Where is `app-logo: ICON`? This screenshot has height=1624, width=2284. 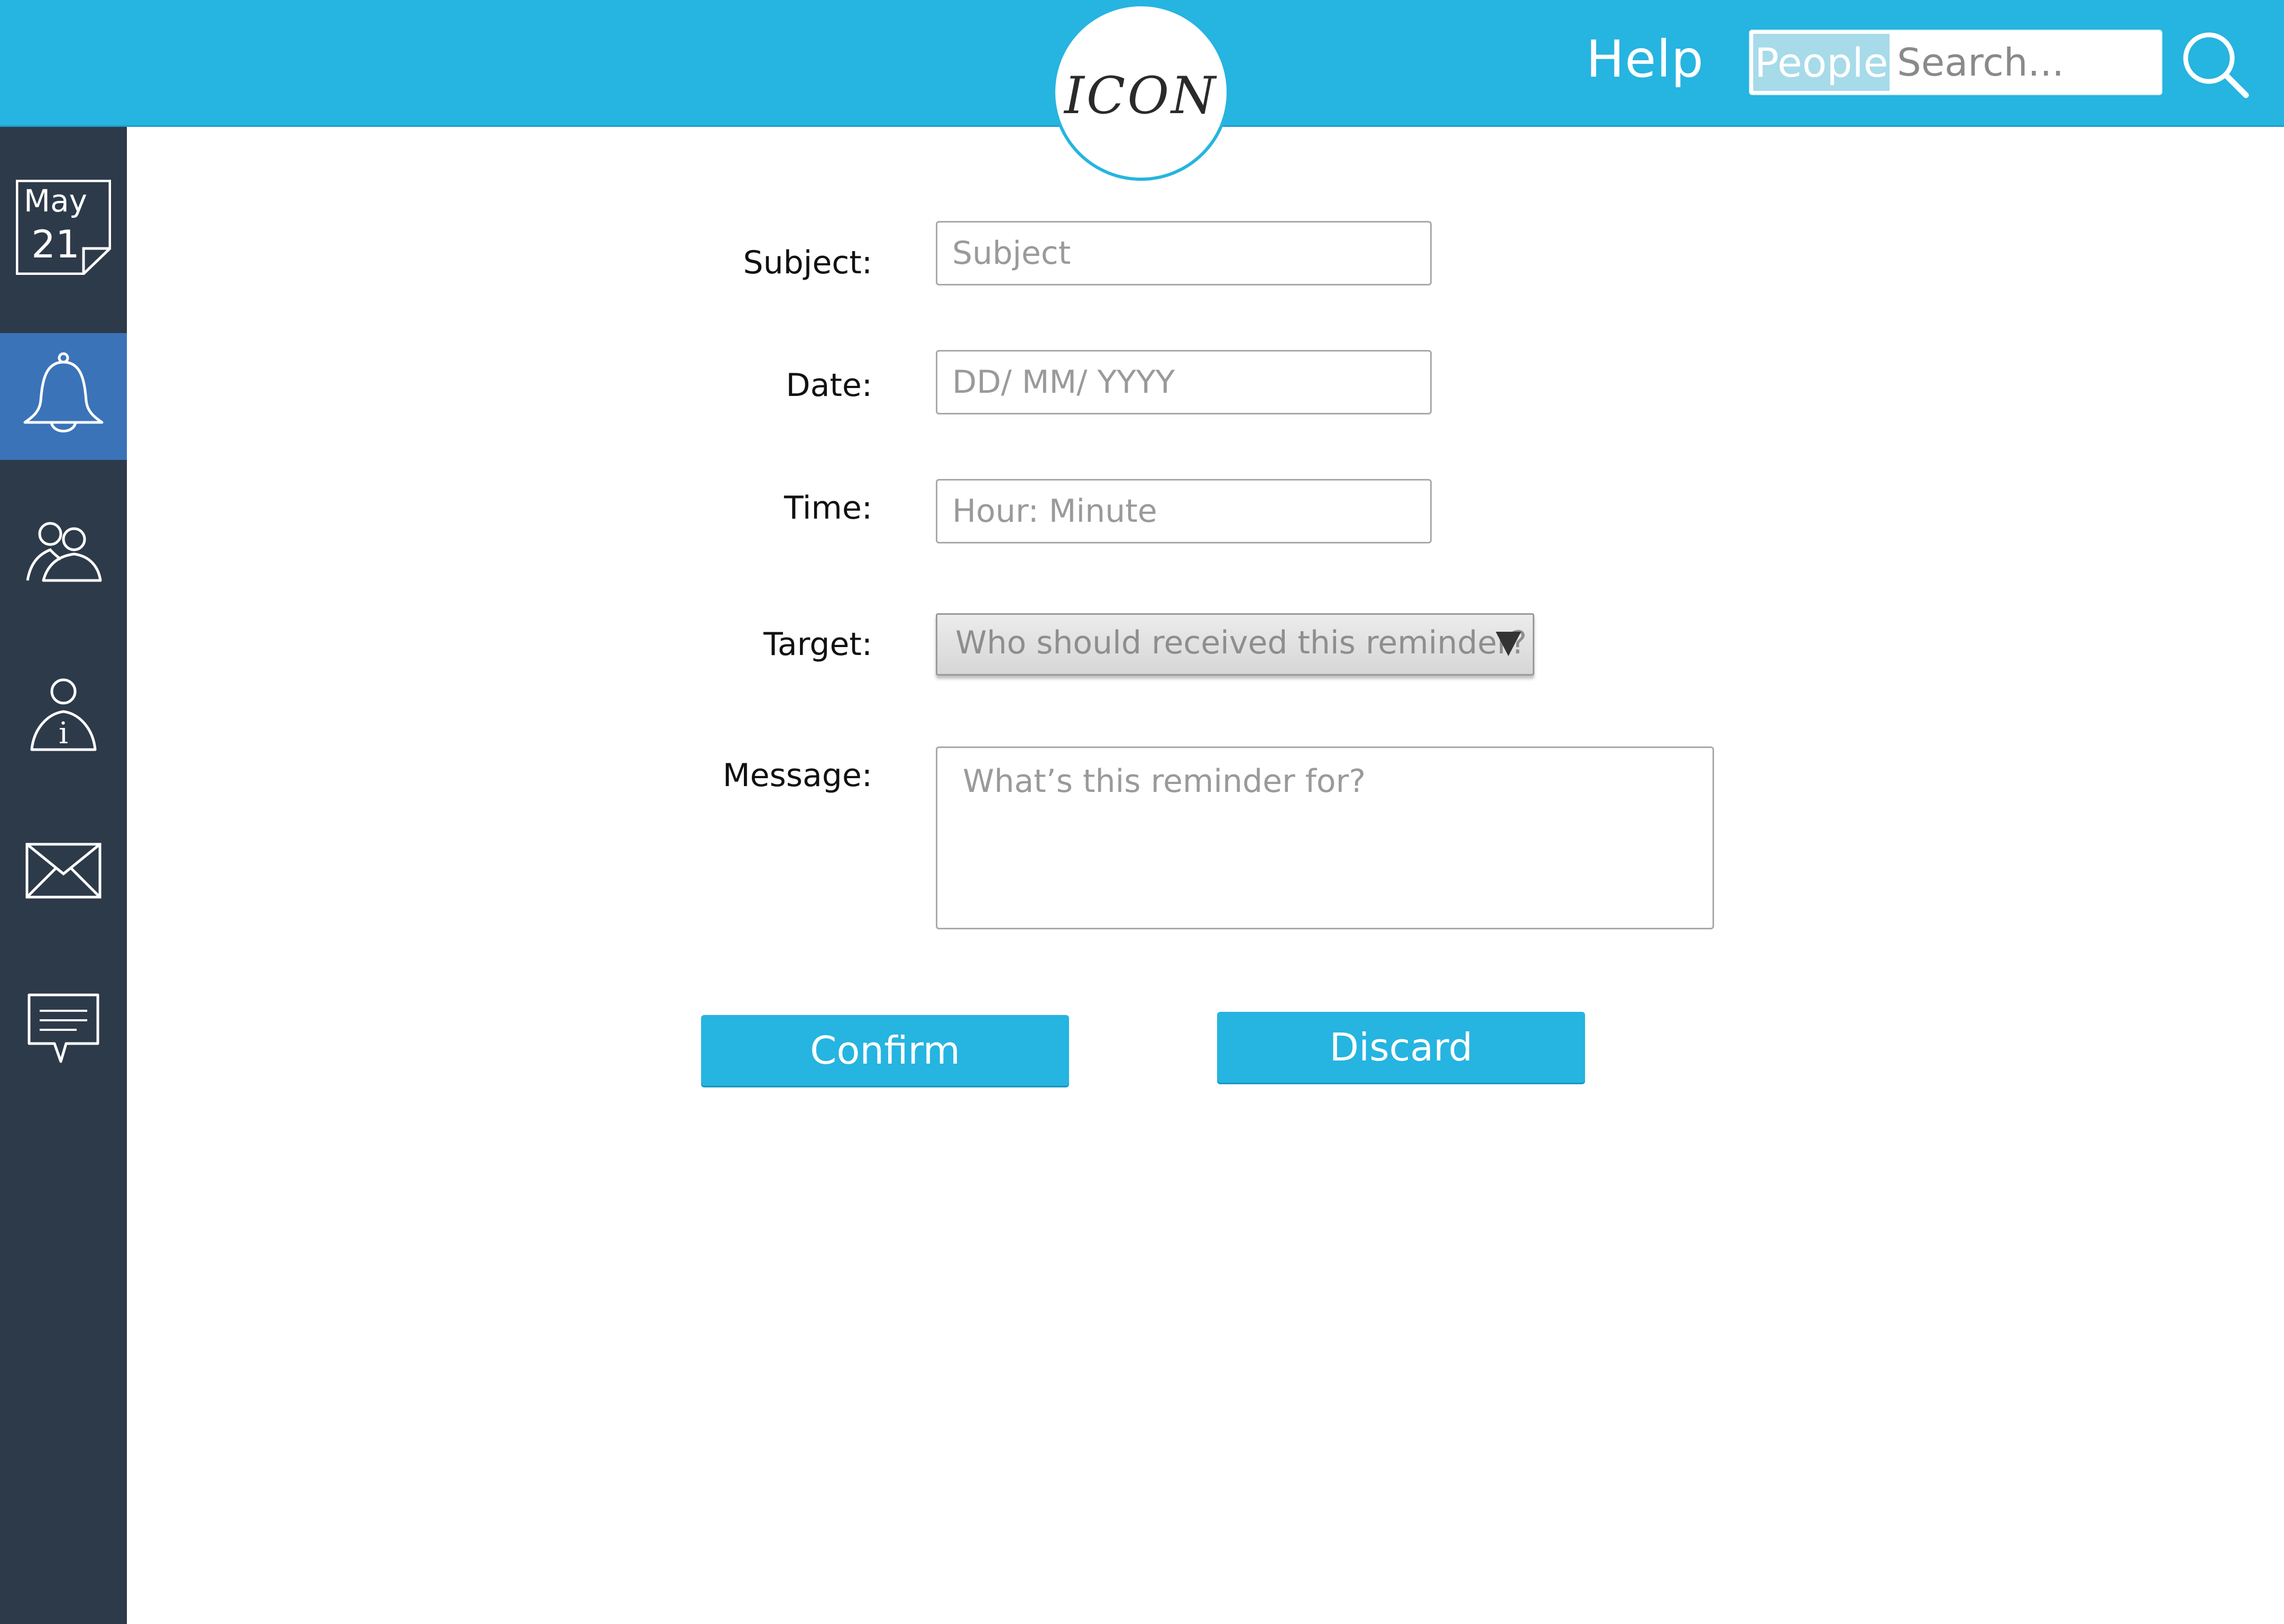 app-logo: ICON is located at coordinates (1141, 92).